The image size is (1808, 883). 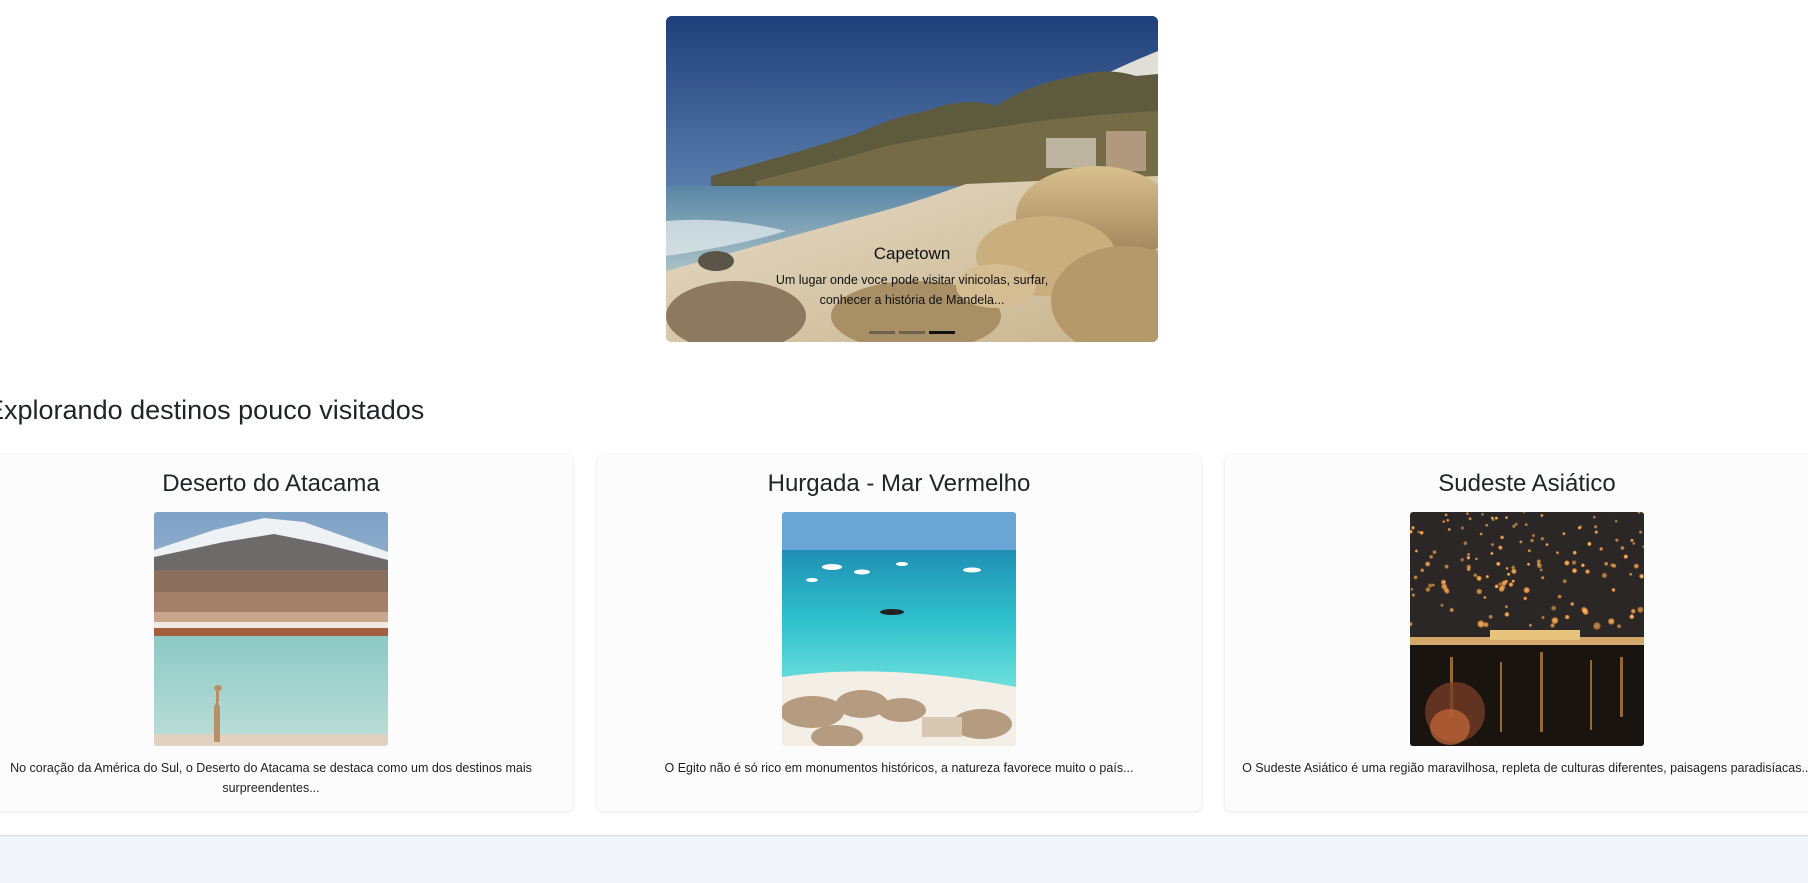 I want to click on carousel-indicators, so click(x=912, y=332).